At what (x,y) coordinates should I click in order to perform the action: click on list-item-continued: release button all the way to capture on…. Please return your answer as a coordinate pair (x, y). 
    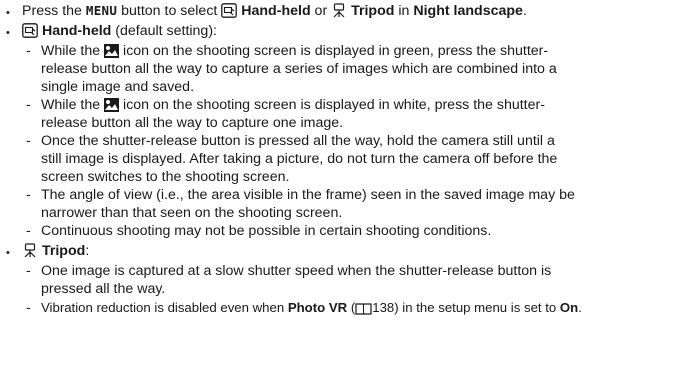
    Looking at the image, I should click on (192, 123).